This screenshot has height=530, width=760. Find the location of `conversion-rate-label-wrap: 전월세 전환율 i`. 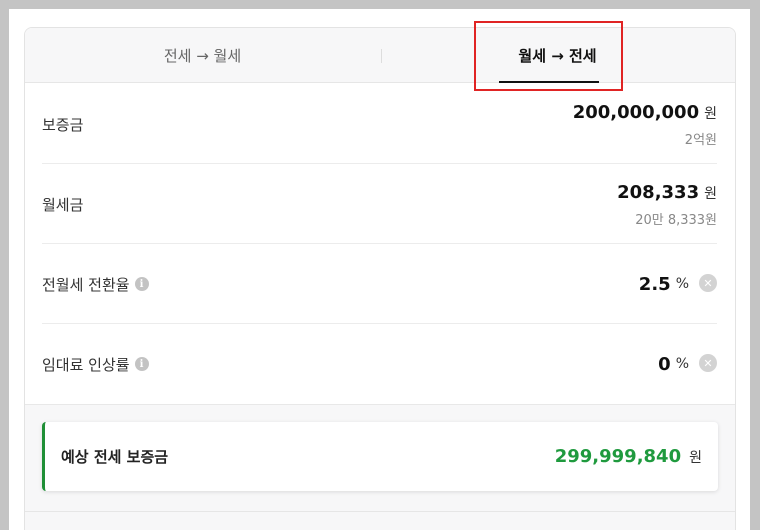

conversion-rate-label-wrap: 전월세 전환율 i is located at coordinates (95, 284).